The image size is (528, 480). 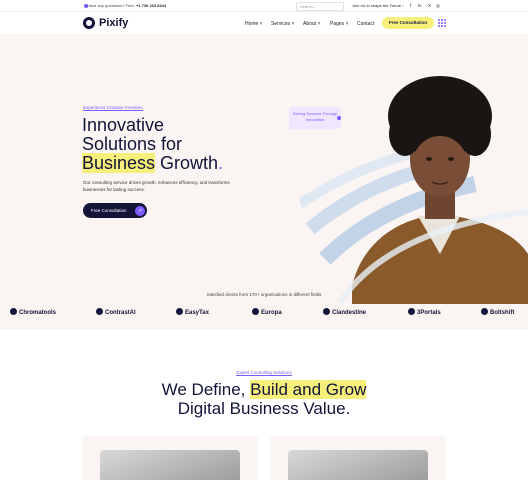 What do you see at coordinates (411, 311) in the screenshot?
I see `3portals-icon` at bounding box center [411, 311].